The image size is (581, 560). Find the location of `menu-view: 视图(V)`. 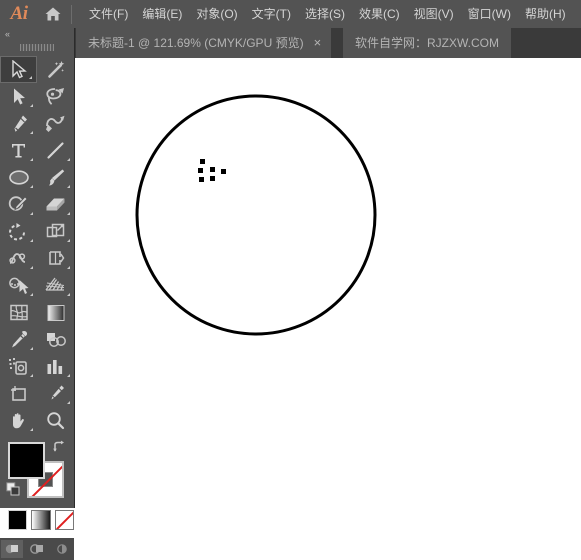

menu-view: 视图(V) is located at coordinates (434, 14).